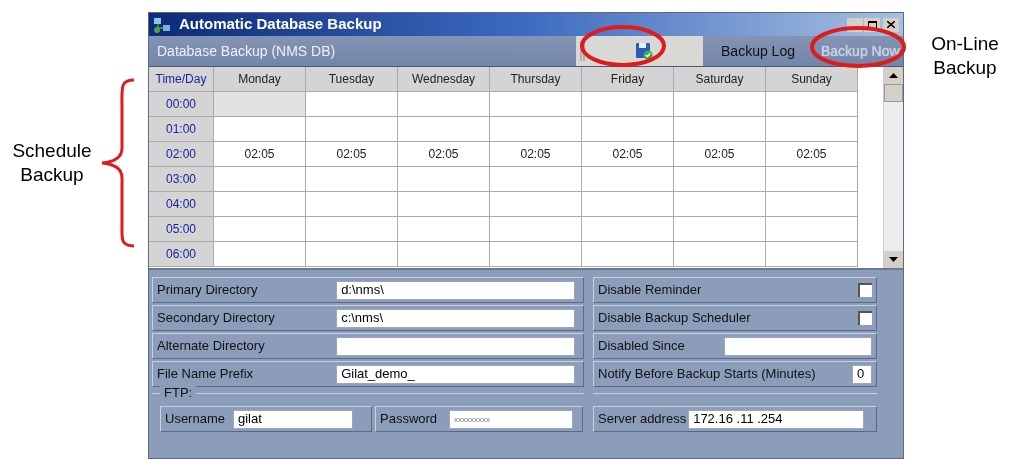 This screenshot has width=1026, height=459. I want to click on column-header: Thursday, so click(536, 79).